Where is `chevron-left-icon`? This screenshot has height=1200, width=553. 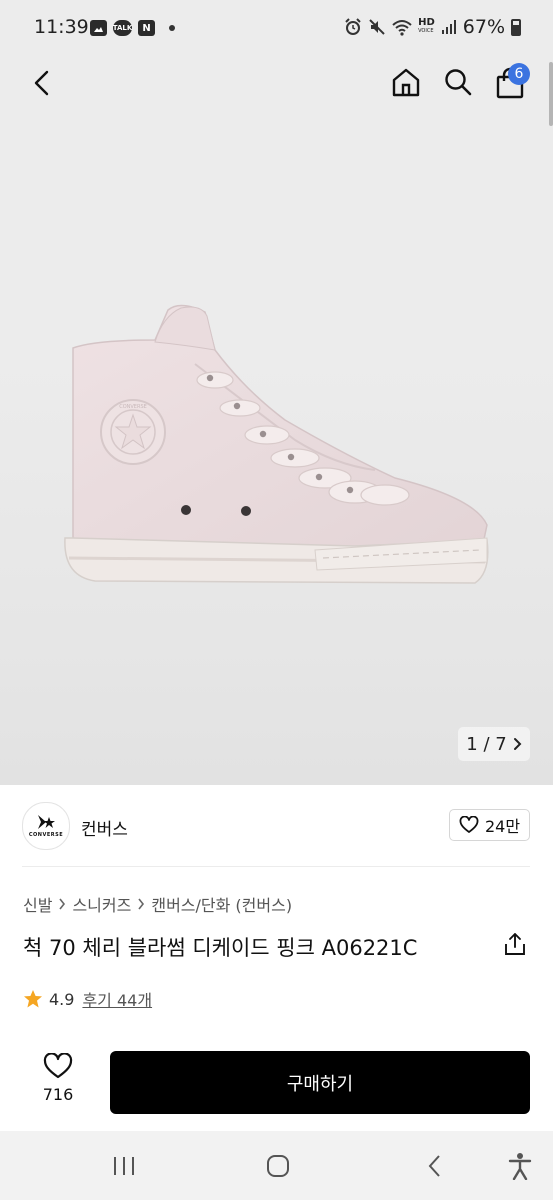
chevron-left-icon is located at coordinates (41, 83).